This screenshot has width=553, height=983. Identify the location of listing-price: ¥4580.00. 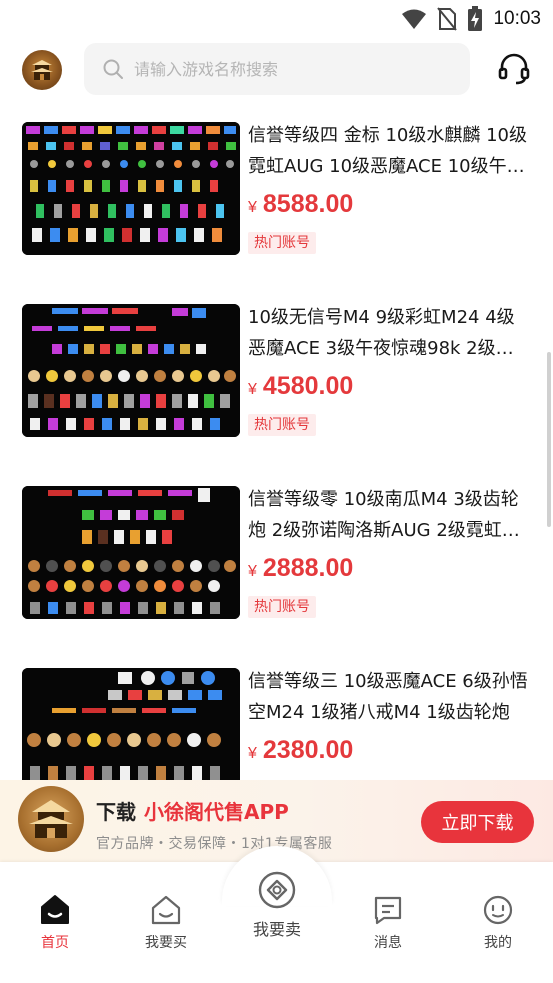
(301, 386).